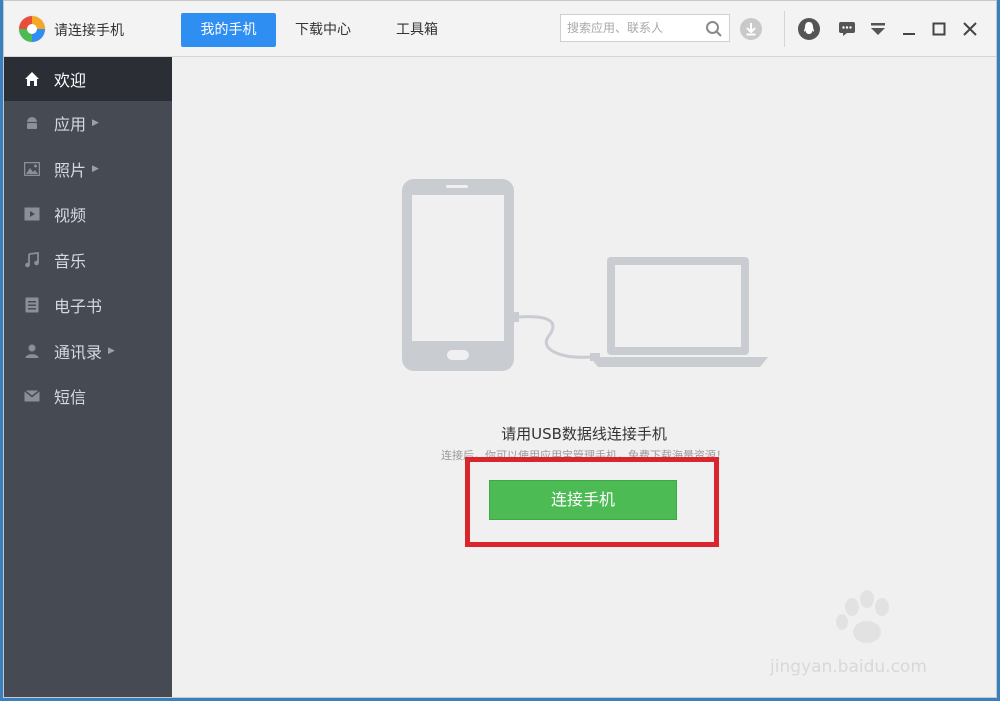 The height and width of the screenshot is (701, 1000). What do you see at coordinates (632, 28) in the screenshot?
I see `search-input` at bounding box center [632, 28].